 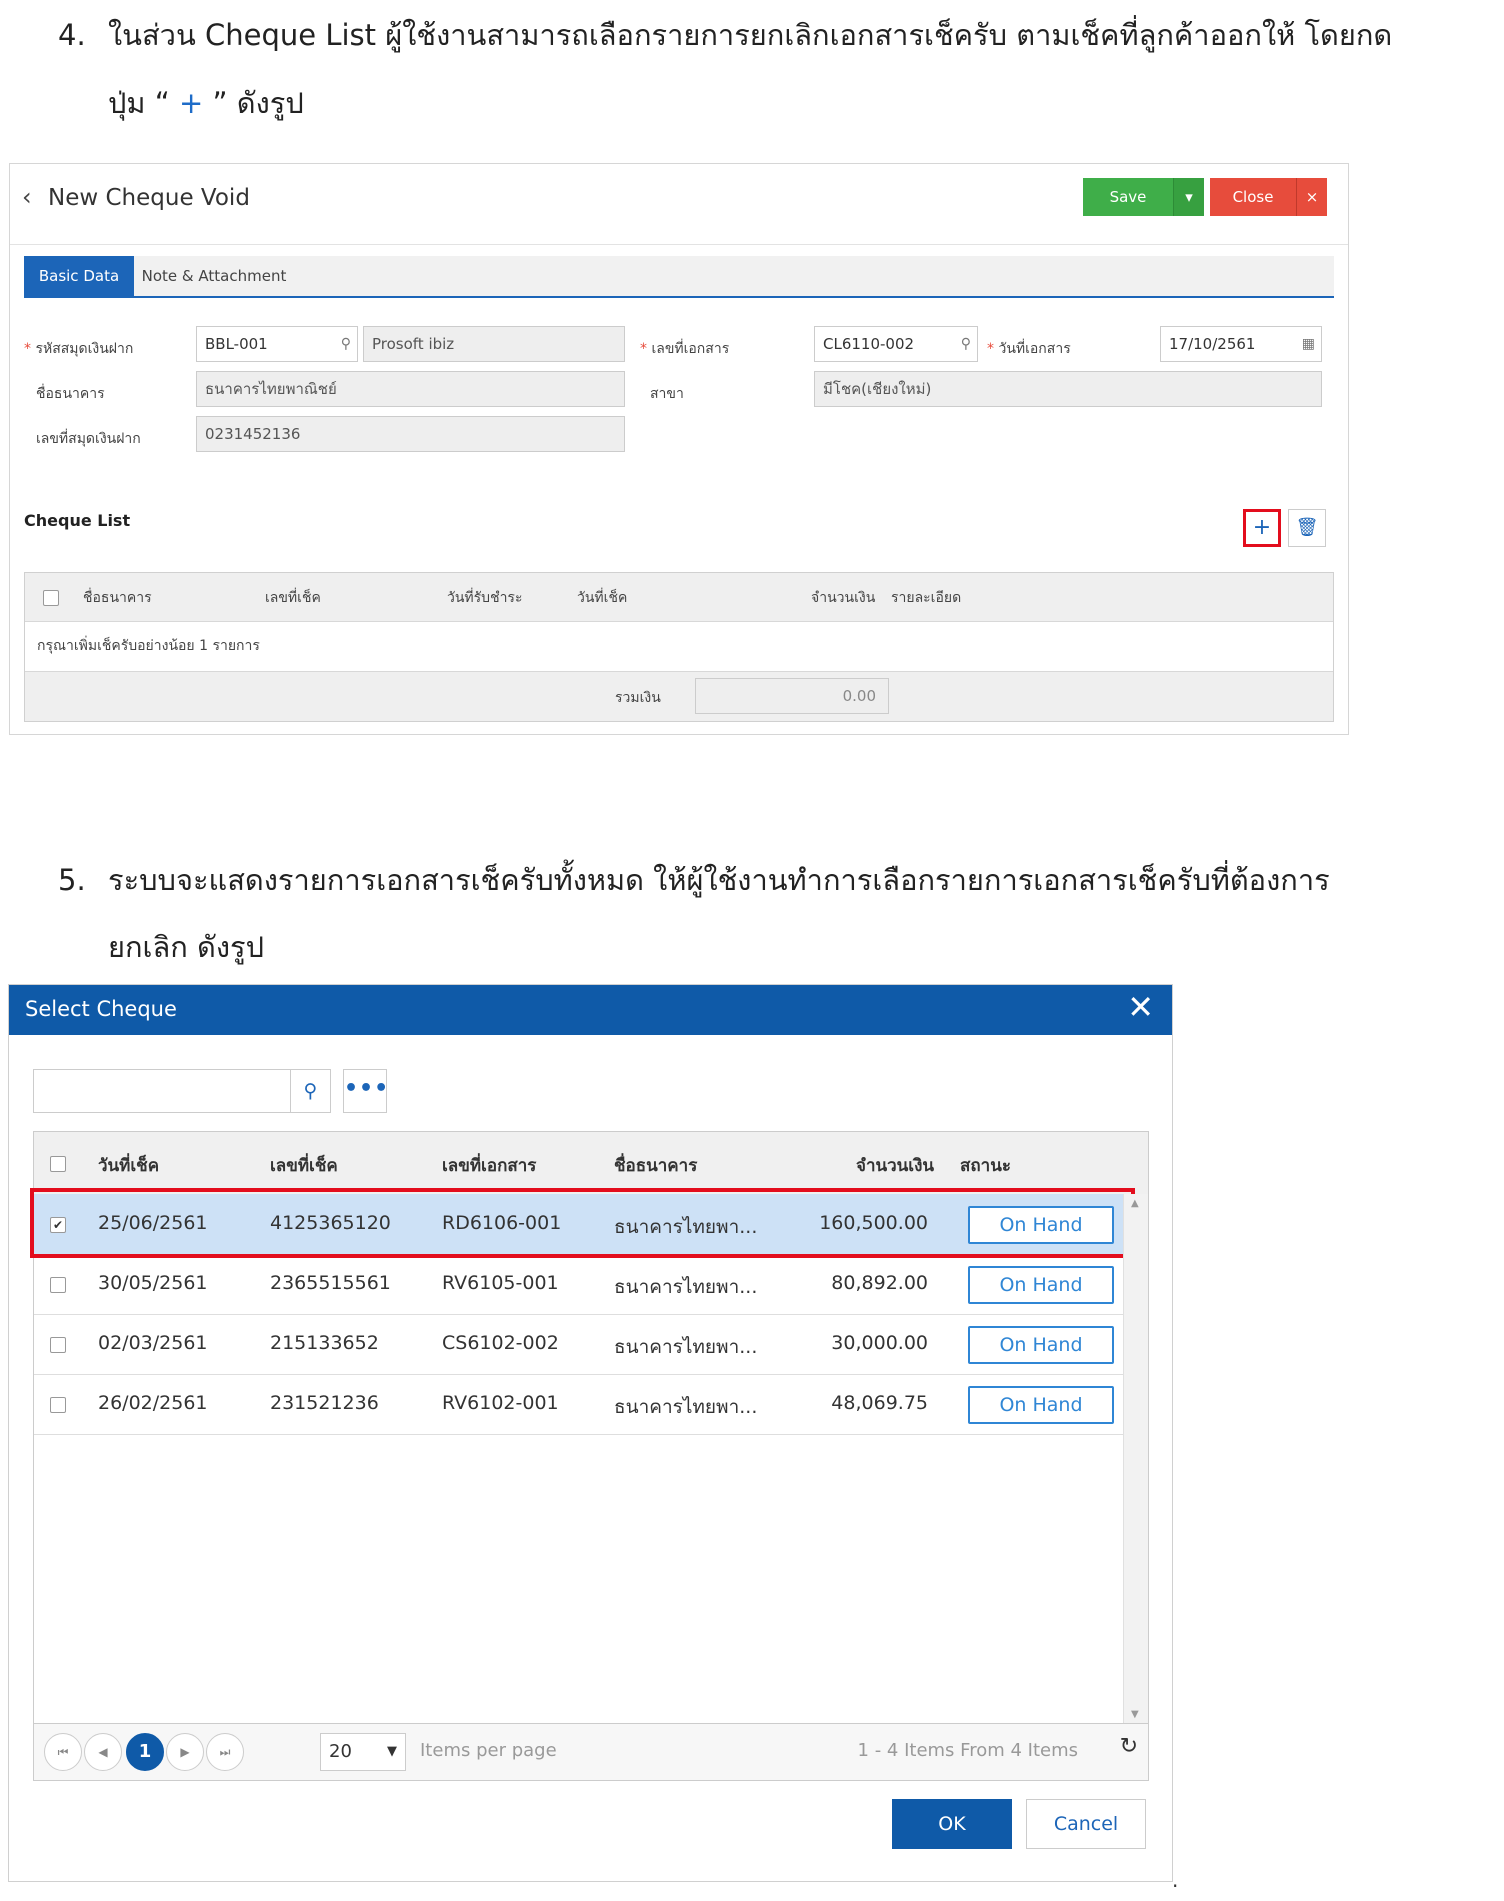 I want to click on cell-date: 30/05/2561, so click(x=153, y=1283).